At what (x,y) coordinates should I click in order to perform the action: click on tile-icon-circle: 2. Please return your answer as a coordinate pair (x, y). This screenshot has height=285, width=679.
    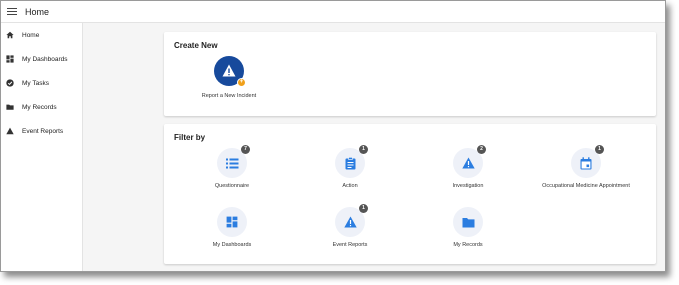
    Looking at the image, I should click on (469, 161).